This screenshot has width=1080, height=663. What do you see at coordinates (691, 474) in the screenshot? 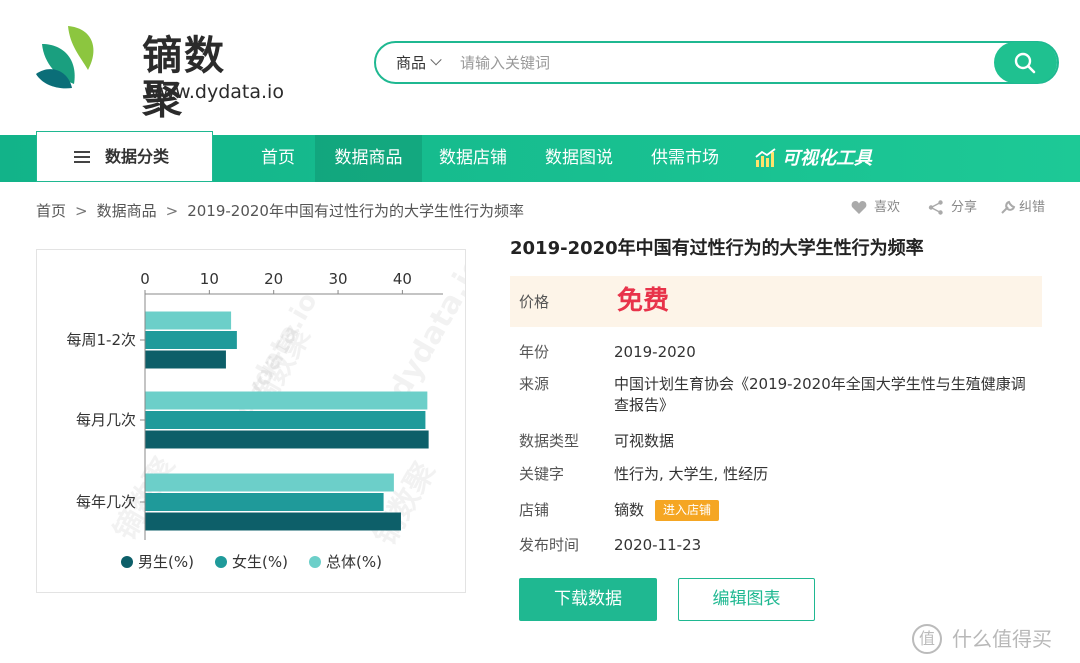
I see `keywords-value: 性行为, 大学生, 性经历` at bounding box center [691, 474].